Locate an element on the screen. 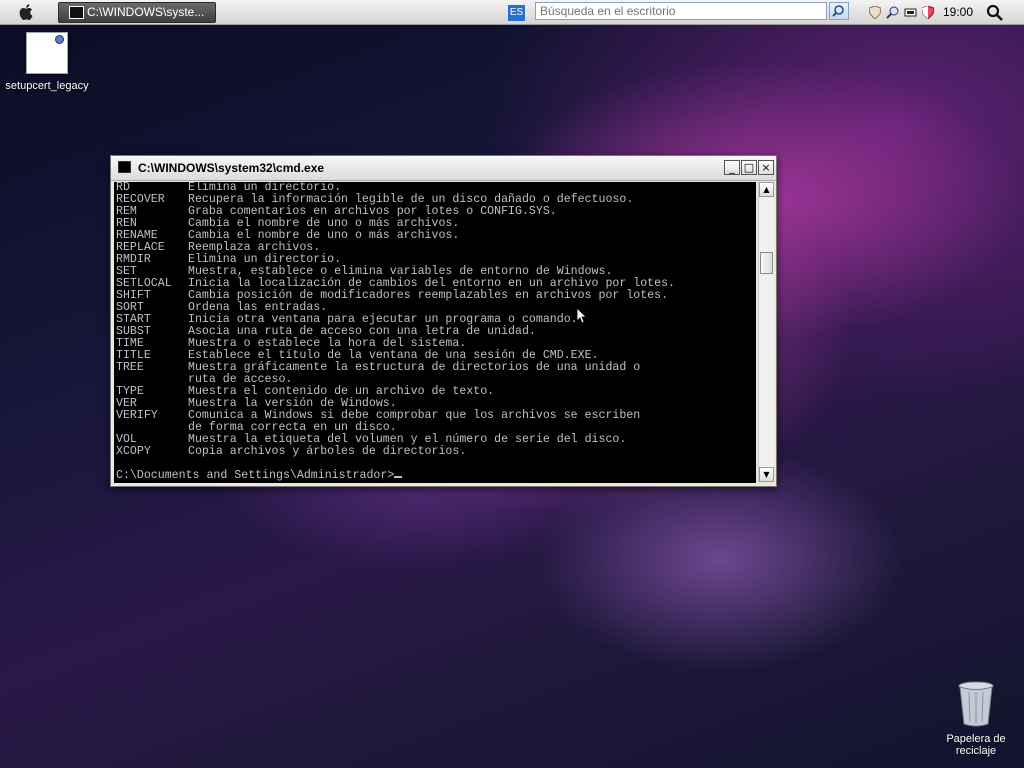 This screenshot has width=1024, height=768. search-icon is located at coordinates (838, 11).